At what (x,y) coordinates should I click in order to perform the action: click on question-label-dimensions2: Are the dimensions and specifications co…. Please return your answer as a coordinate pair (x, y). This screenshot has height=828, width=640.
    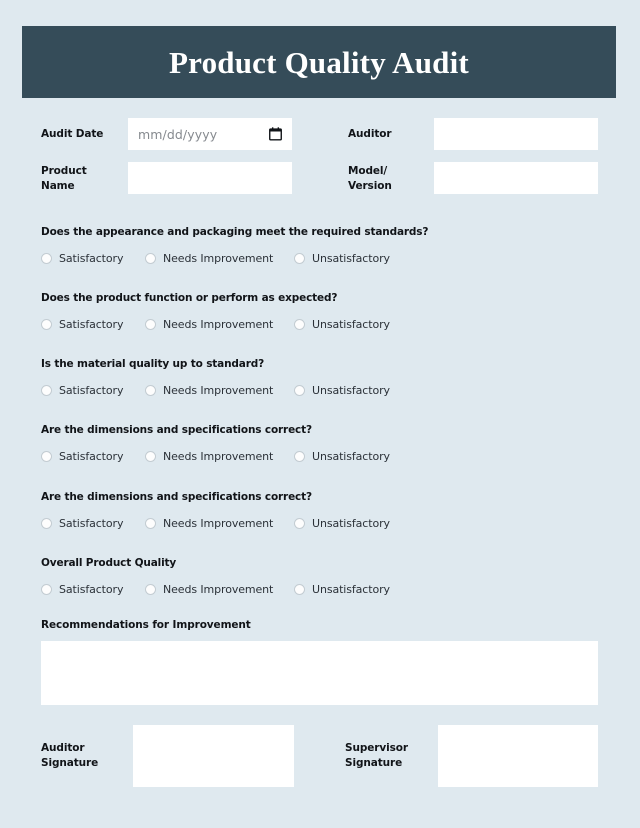
    Looking at the image, I should click on (176, 497).